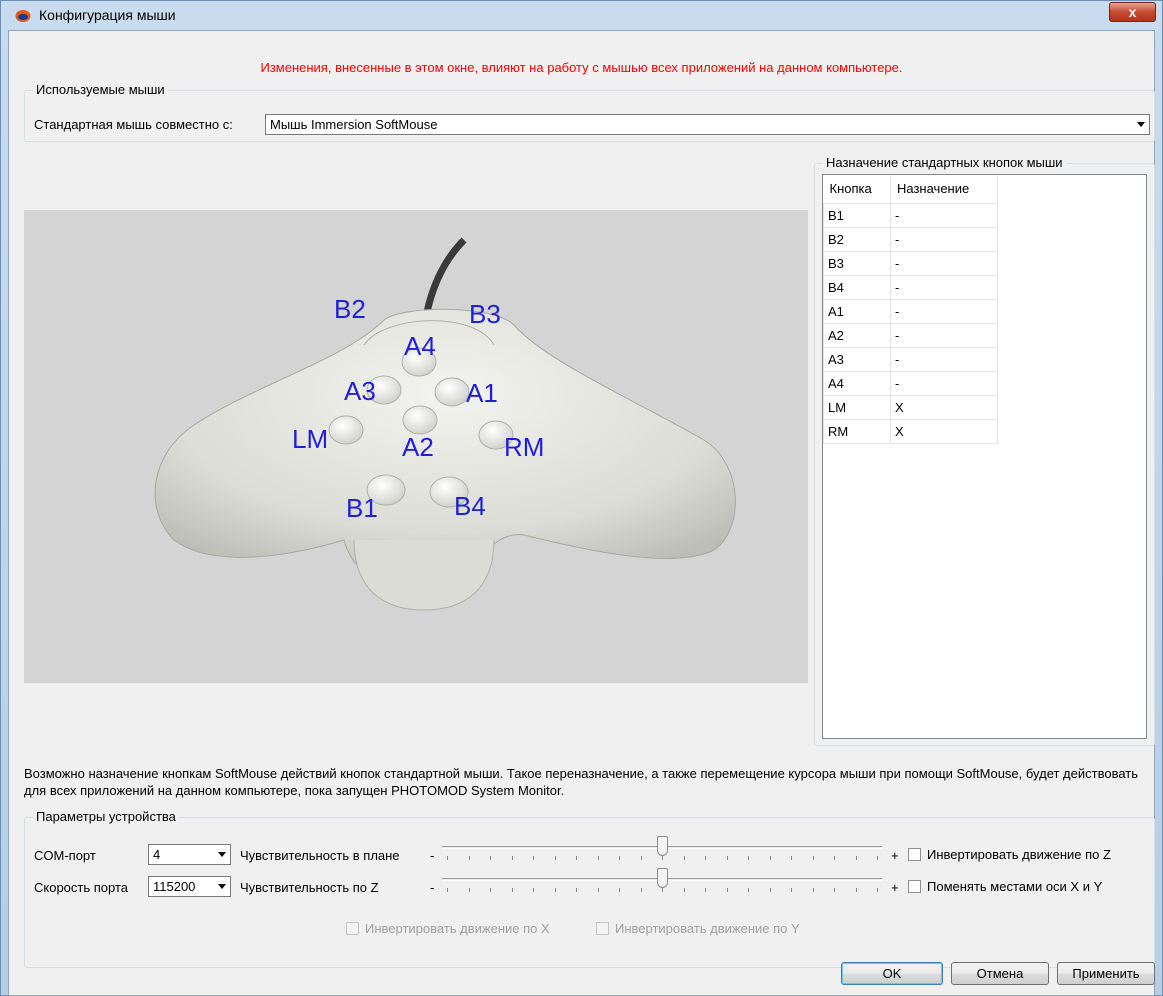 The image size is (1163, 996). What do you see at coordinates (309, 887) in the screenshot?
I see `sens-z-label: Чувствительность по Z` at bounding box center [309, 887].